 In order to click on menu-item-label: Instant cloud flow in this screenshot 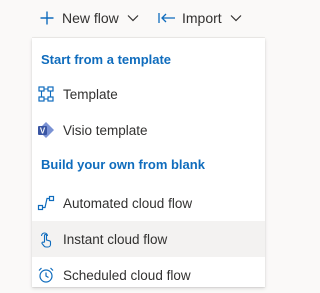, I will do `click(115, 239)`.